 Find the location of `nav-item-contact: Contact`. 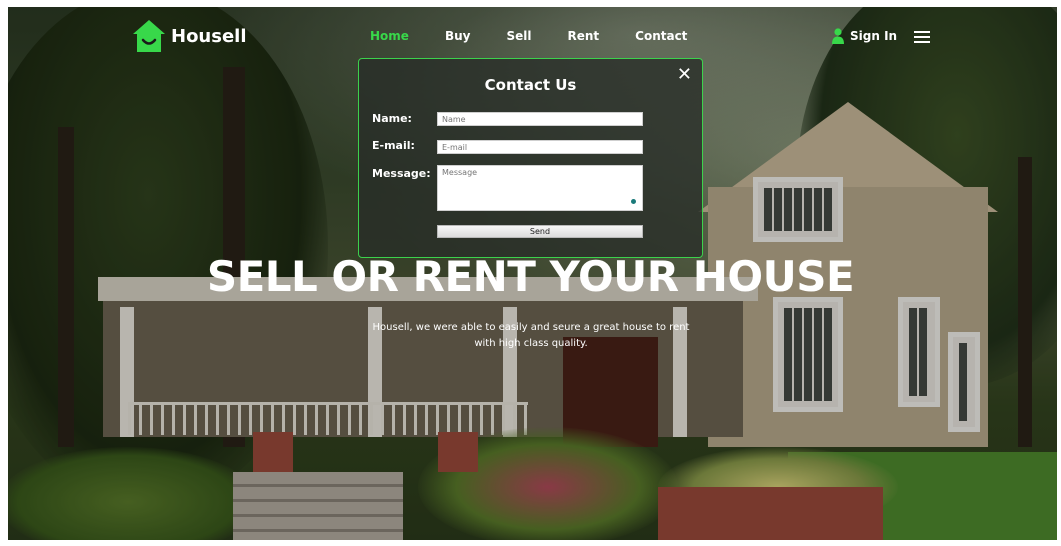

nav-item-contact: Contact is located at coordinates (661, 36).